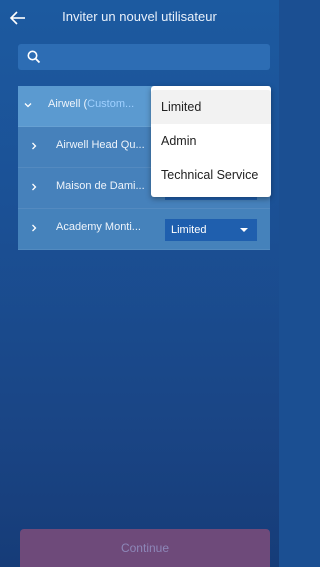  Describe the element at coordinates (157, 58) in the screenshot. I see `search-input` at that location.